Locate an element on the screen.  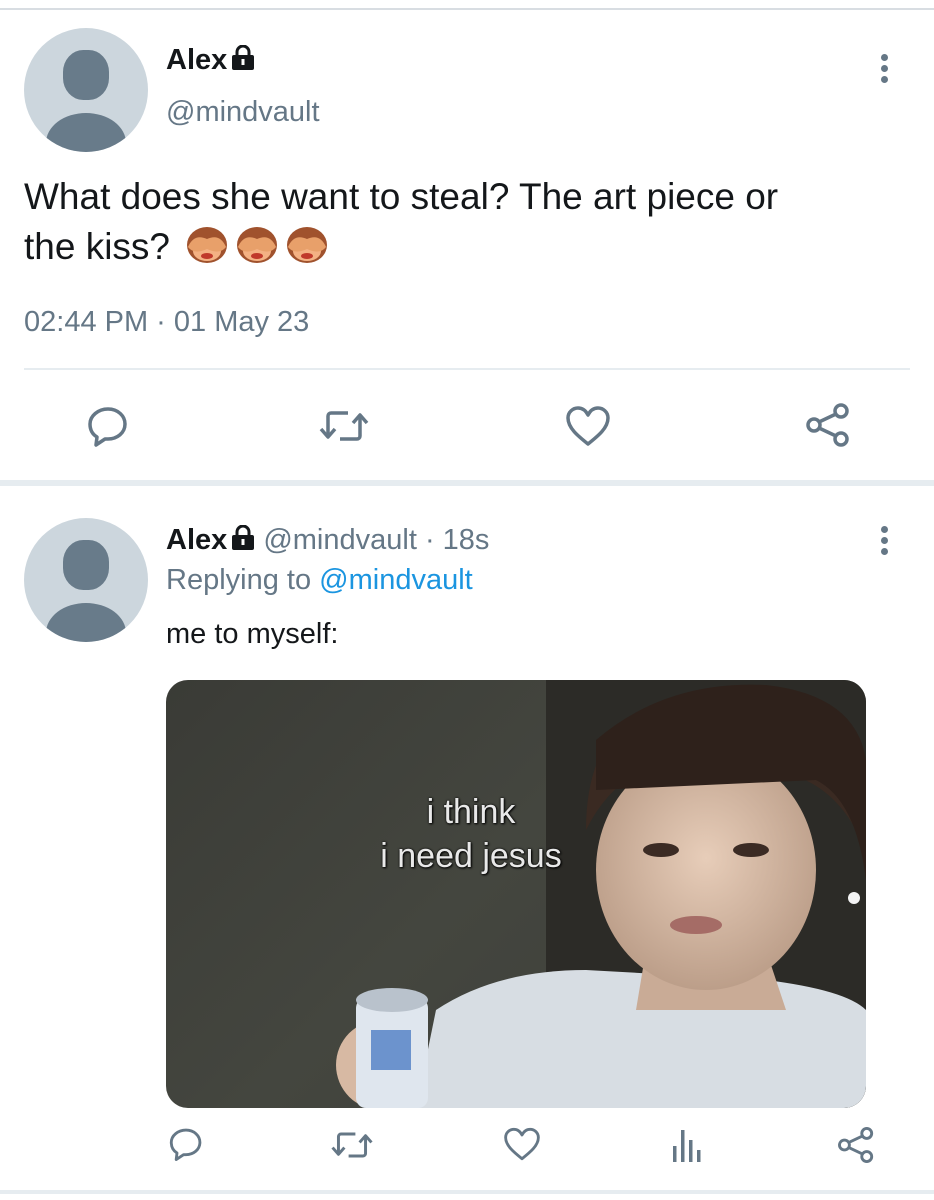
analytics-icon is located at coordinates (688, 1145).